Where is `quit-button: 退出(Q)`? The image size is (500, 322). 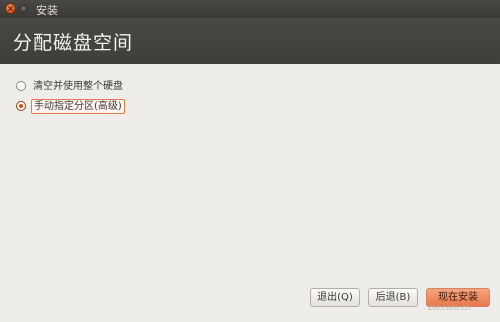
quit-button: 退出(Q) is located at coordinates (335, 297).